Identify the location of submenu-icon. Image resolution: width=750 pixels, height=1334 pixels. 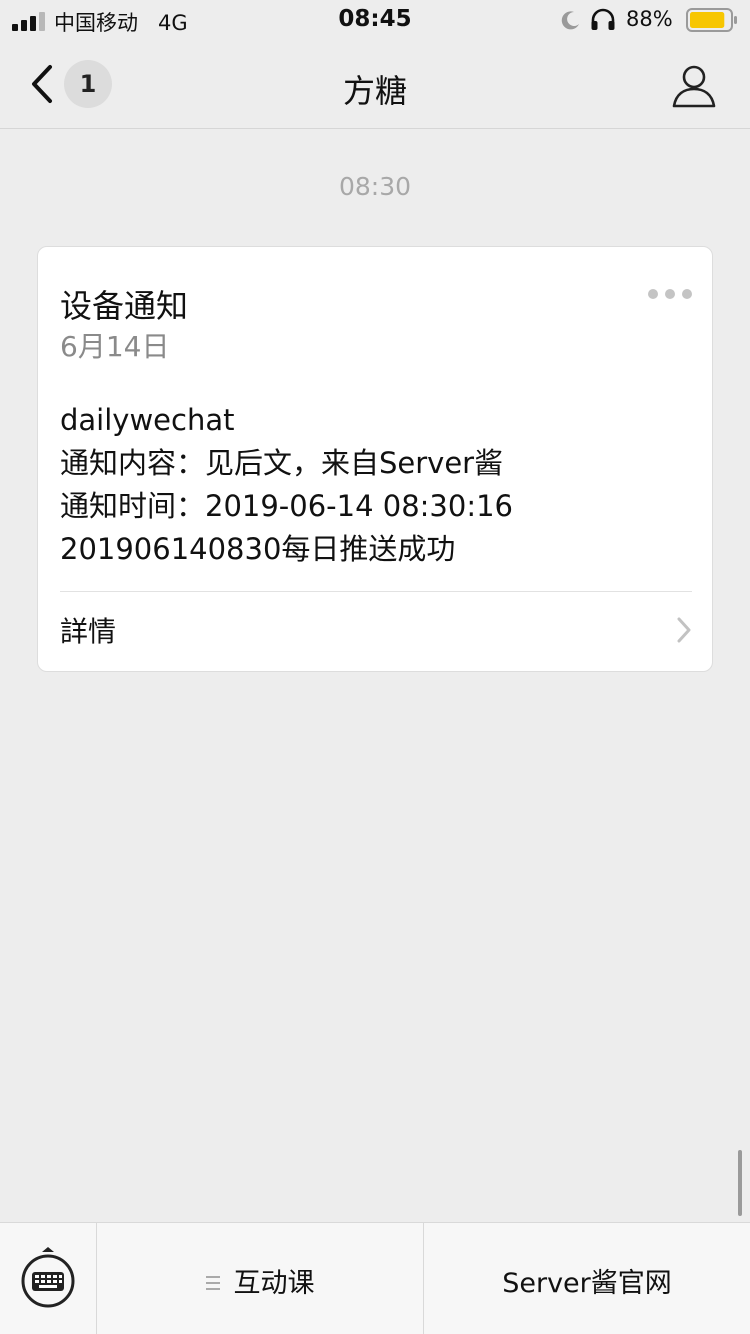
(212, 1283).